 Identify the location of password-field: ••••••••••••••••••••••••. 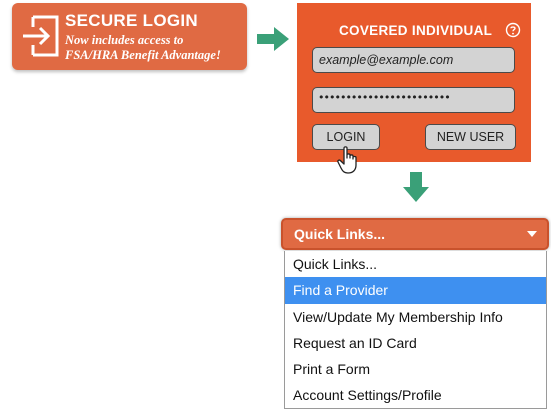
(413, 100).